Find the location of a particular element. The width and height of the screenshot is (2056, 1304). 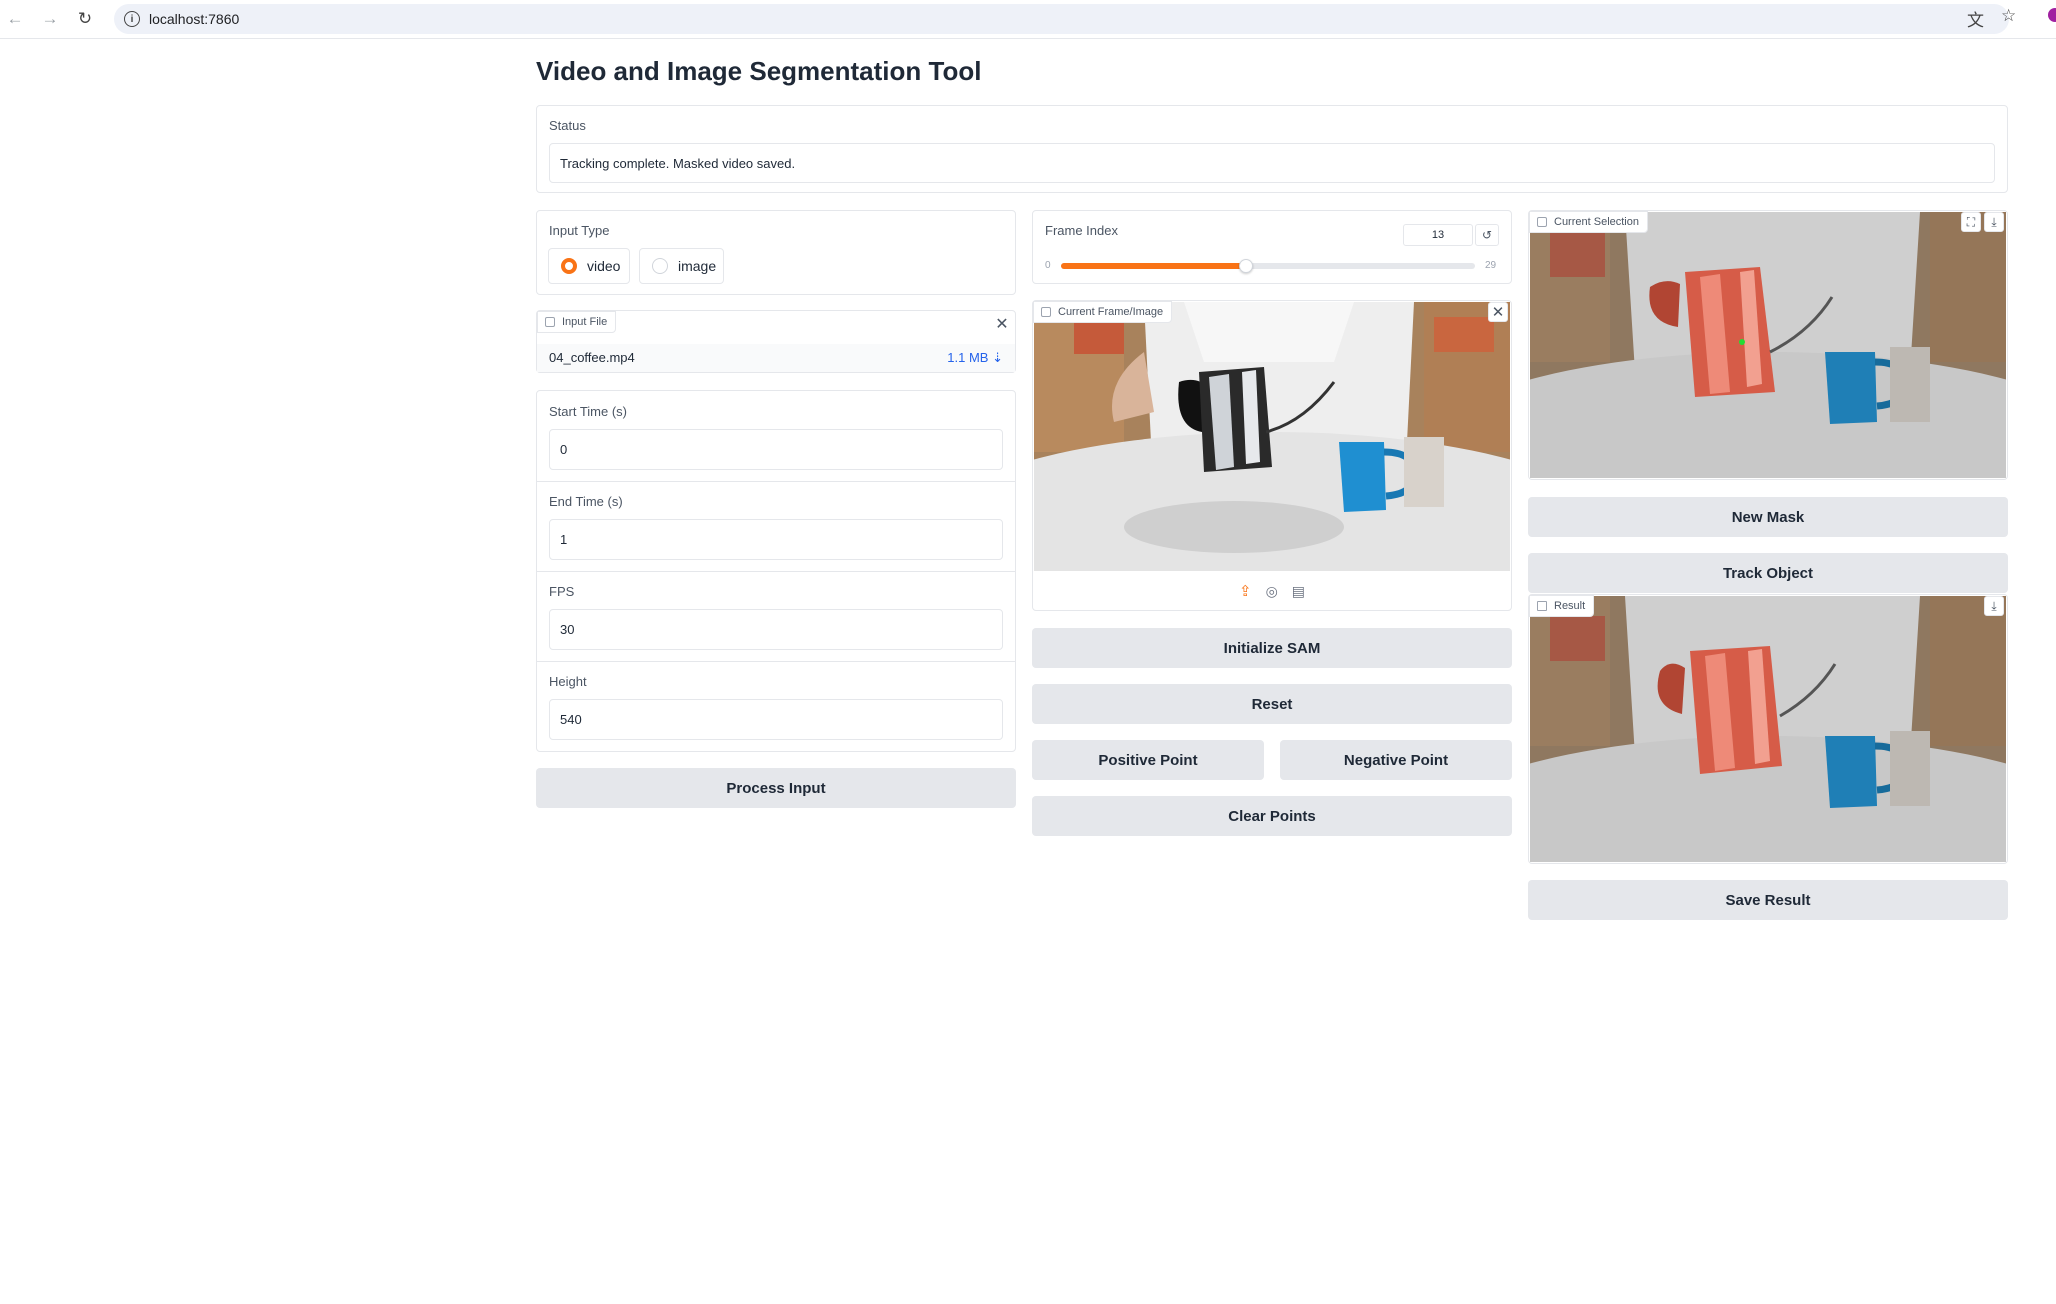

result-label: Result is located at coordinates (1570, 606).